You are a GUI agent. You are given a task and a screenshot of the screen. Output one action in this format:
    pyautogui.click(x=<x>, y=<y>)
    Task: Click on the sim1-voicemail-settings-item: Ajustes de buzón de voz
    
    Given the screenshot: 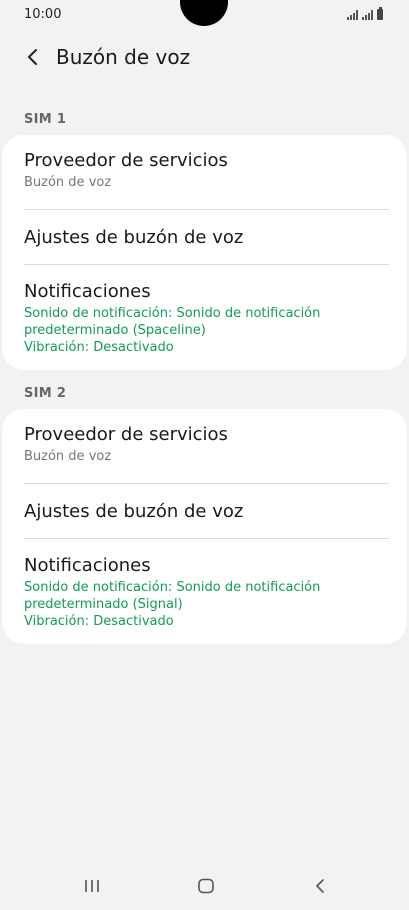 What is the action you would take?
    pyautogui.click(x=204, y=237)
    